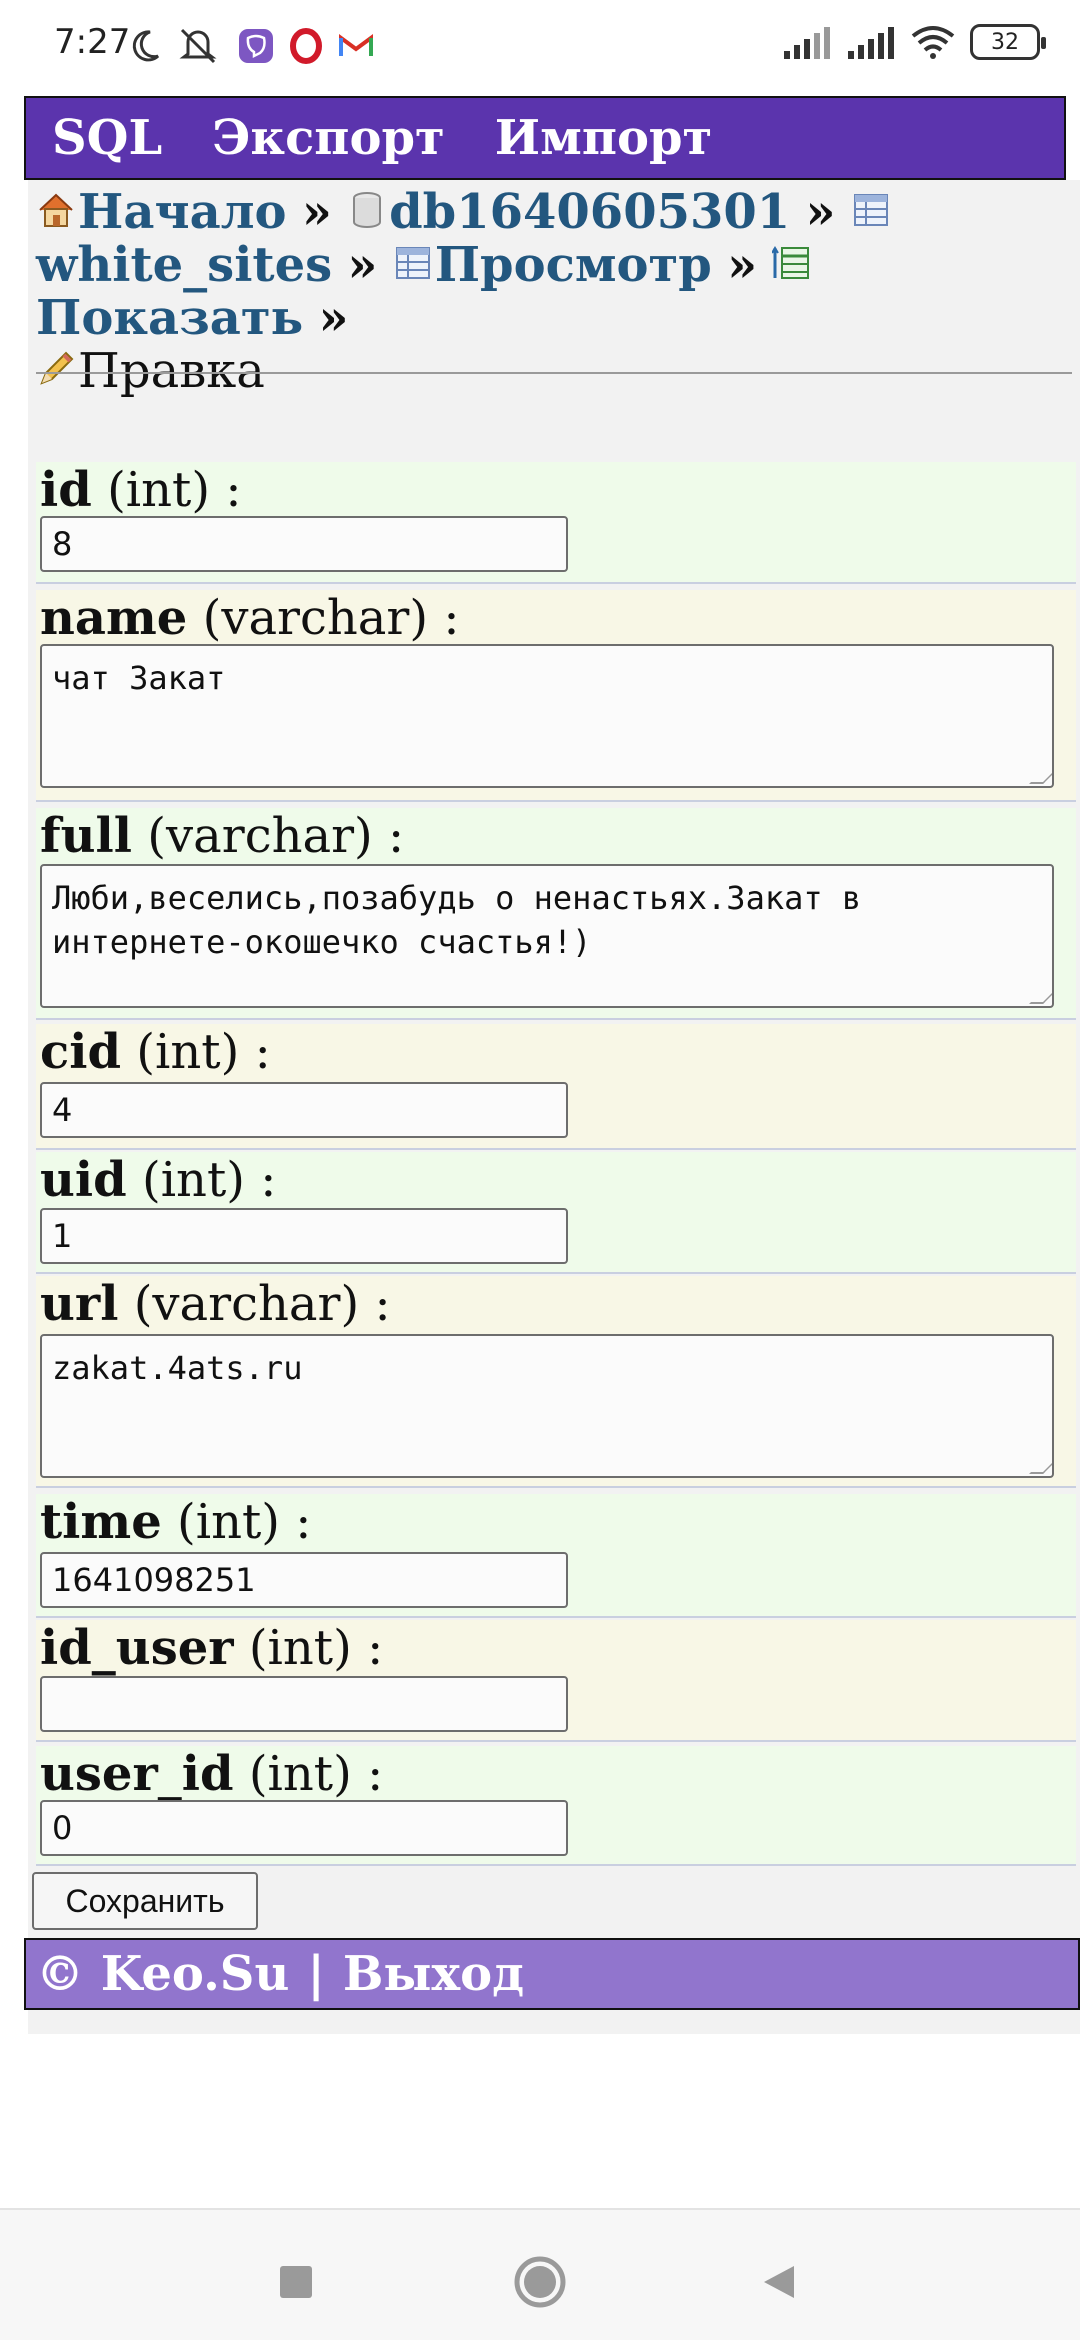  Describe the element at coordinates (198, 46) in the screenshot. I see `mute-icon` at that location.